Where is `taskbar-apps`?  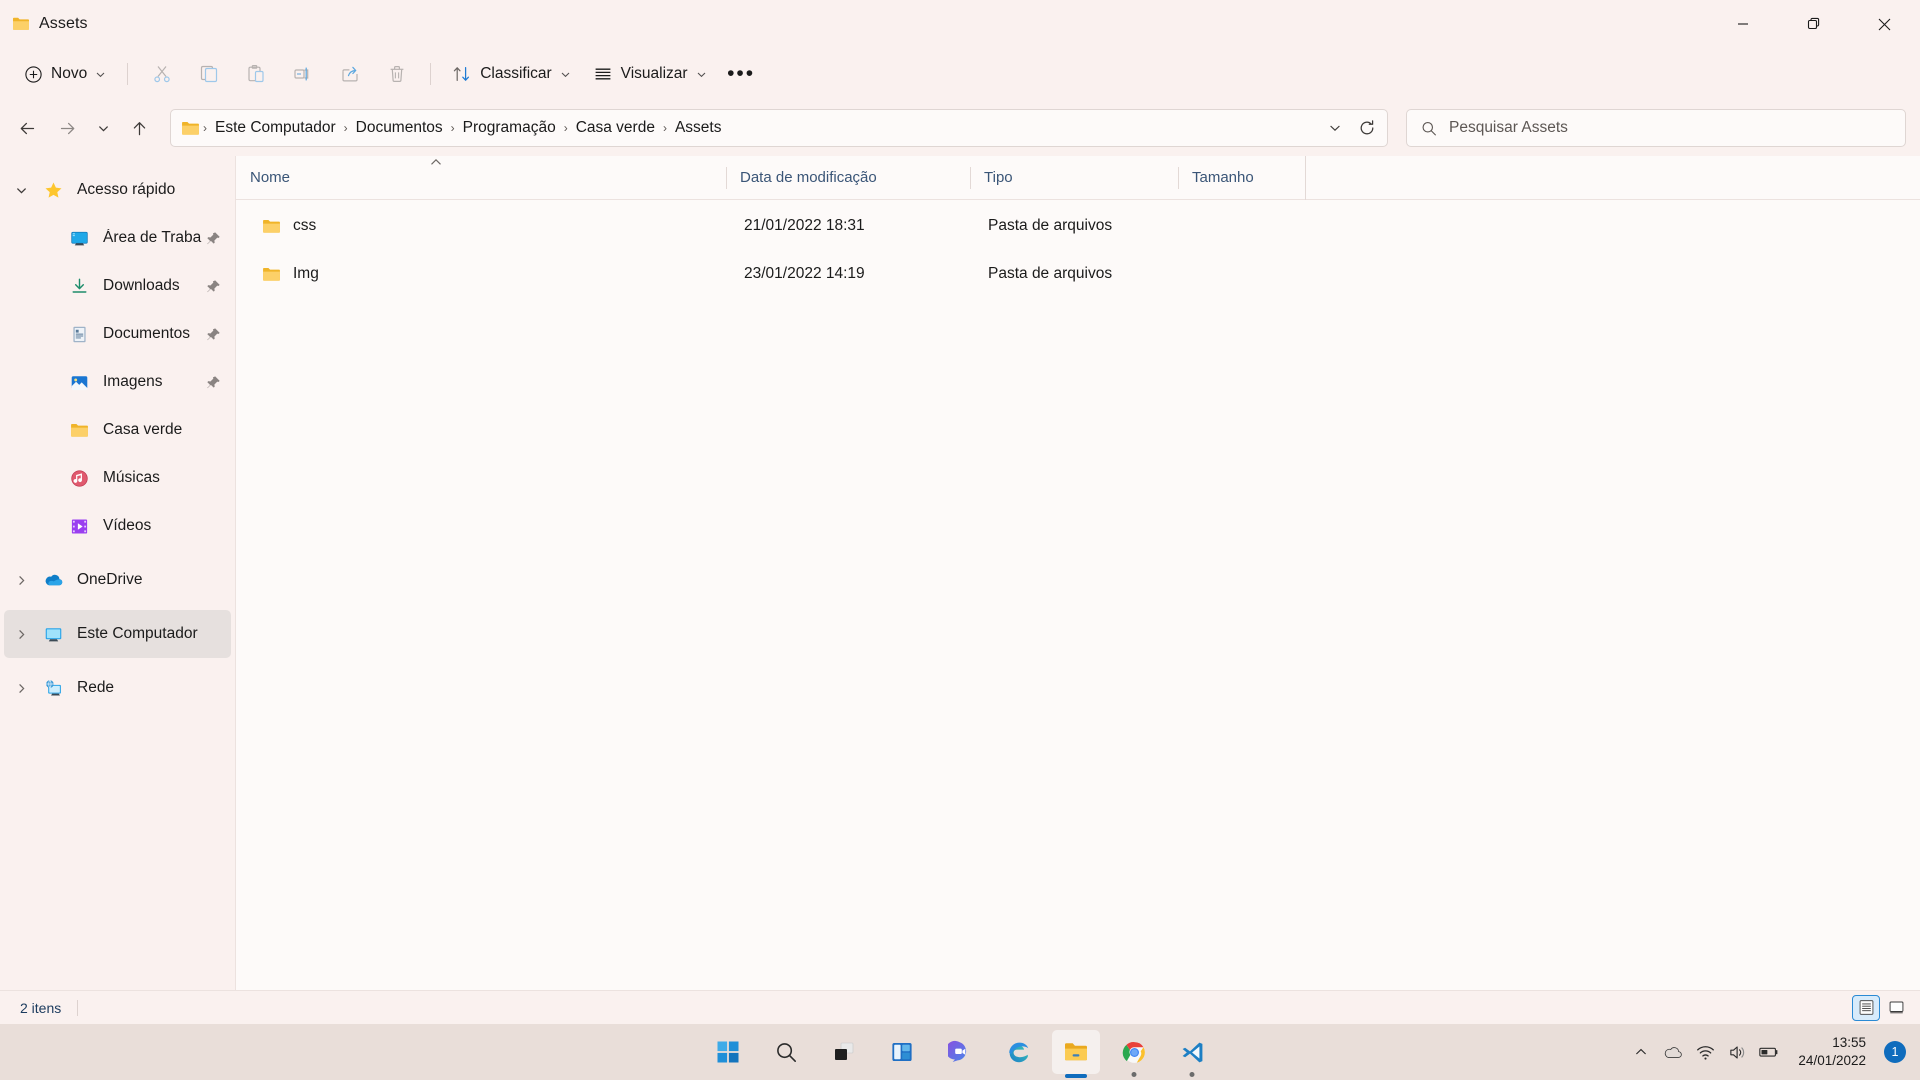
taskbar-apps is located at coordinates (960, 1052).